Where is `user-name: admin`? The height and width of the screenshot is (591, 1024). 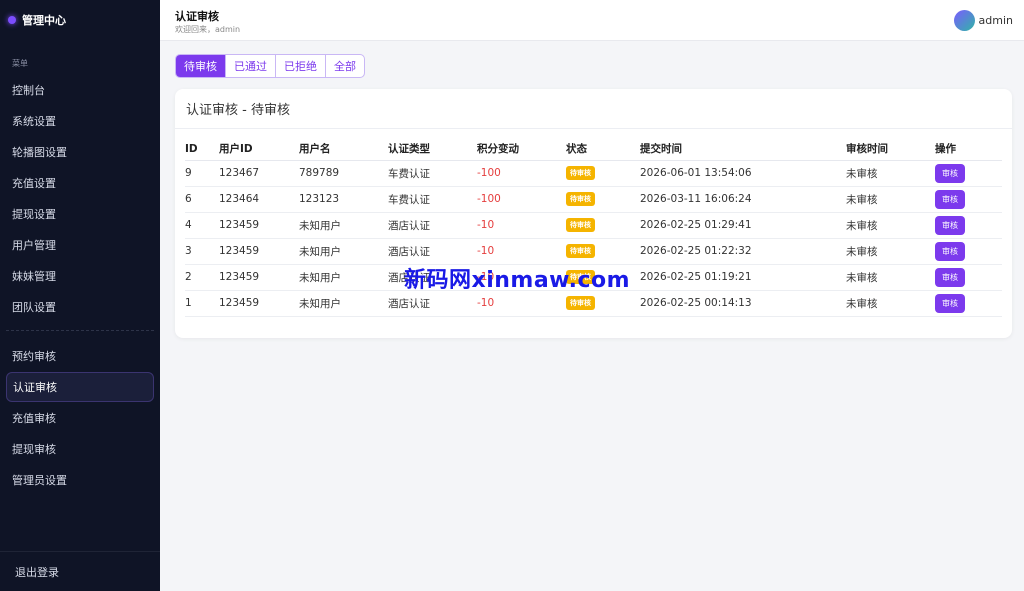
user-name: admin is located at coordinates (996, 20).